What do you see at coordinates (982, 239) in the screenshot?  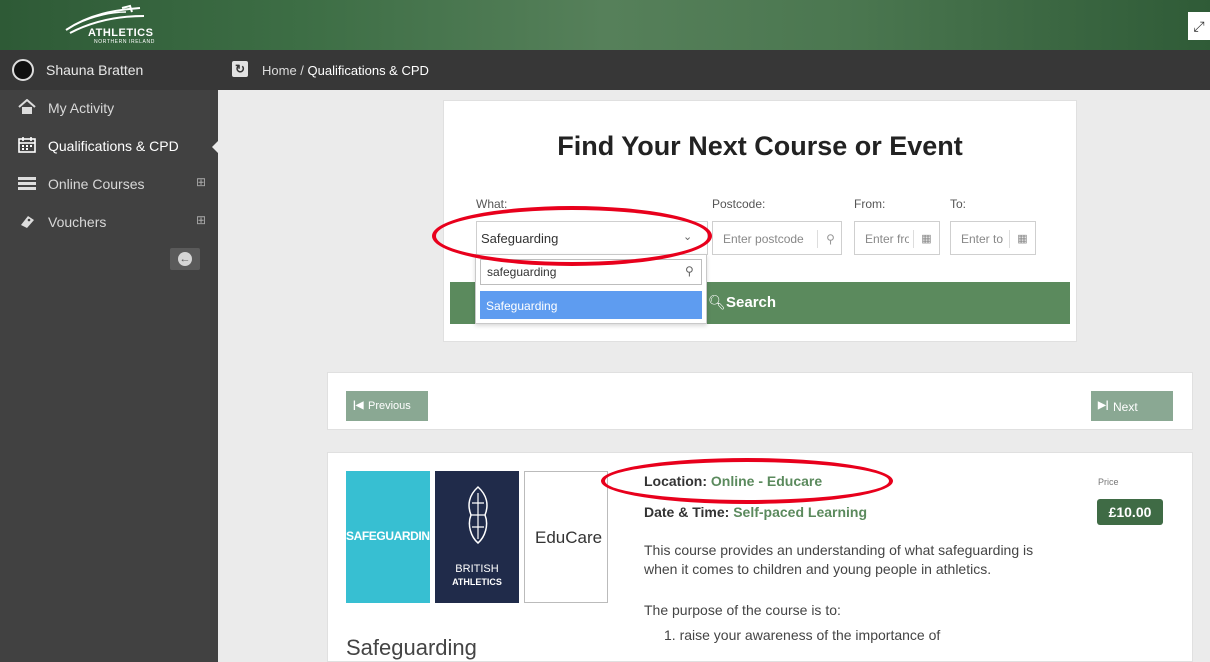 I see `to-placeholder: Enter to` at bounding box center [982, 239].